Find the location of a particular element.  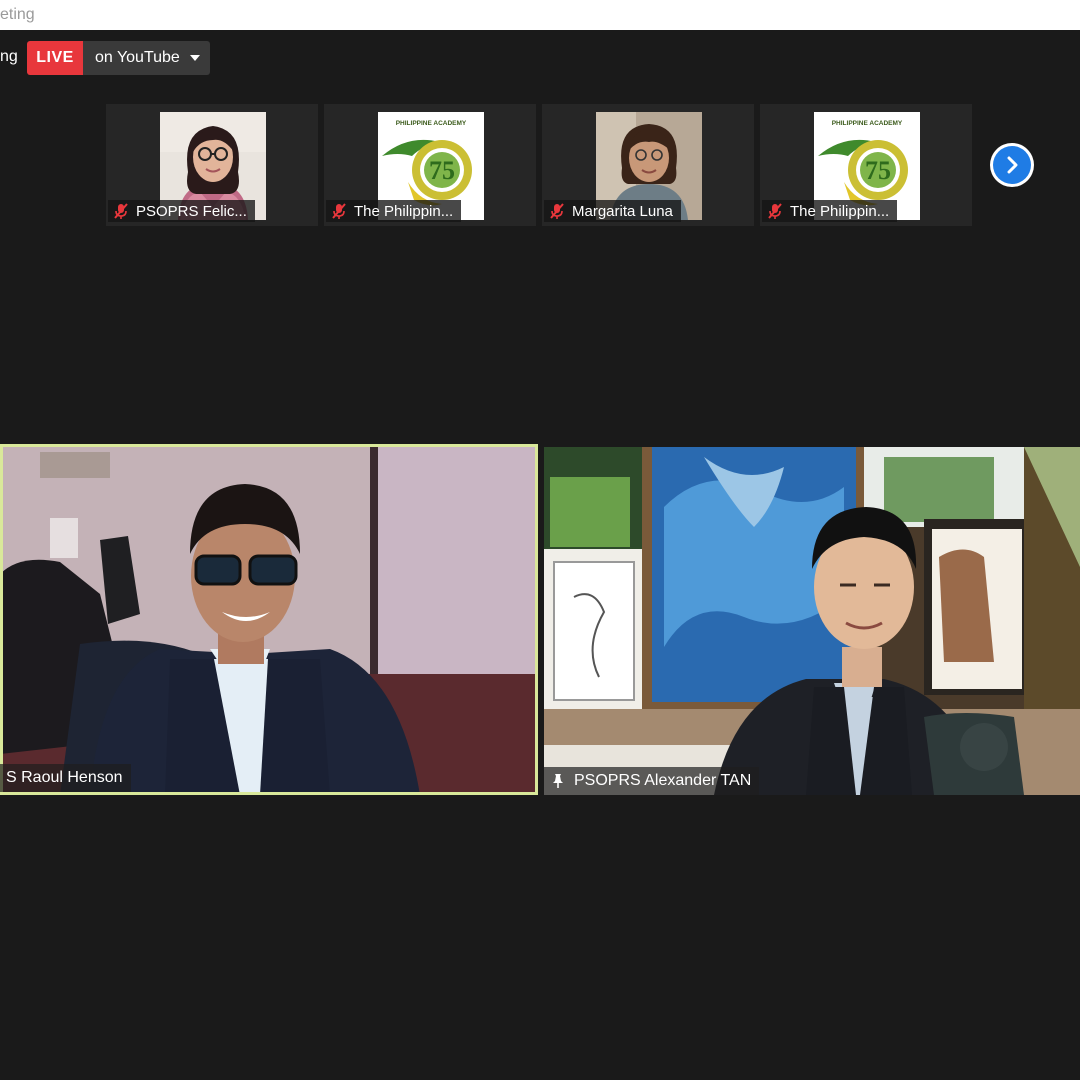

window-title: eting is located at coordinates (17, 14).